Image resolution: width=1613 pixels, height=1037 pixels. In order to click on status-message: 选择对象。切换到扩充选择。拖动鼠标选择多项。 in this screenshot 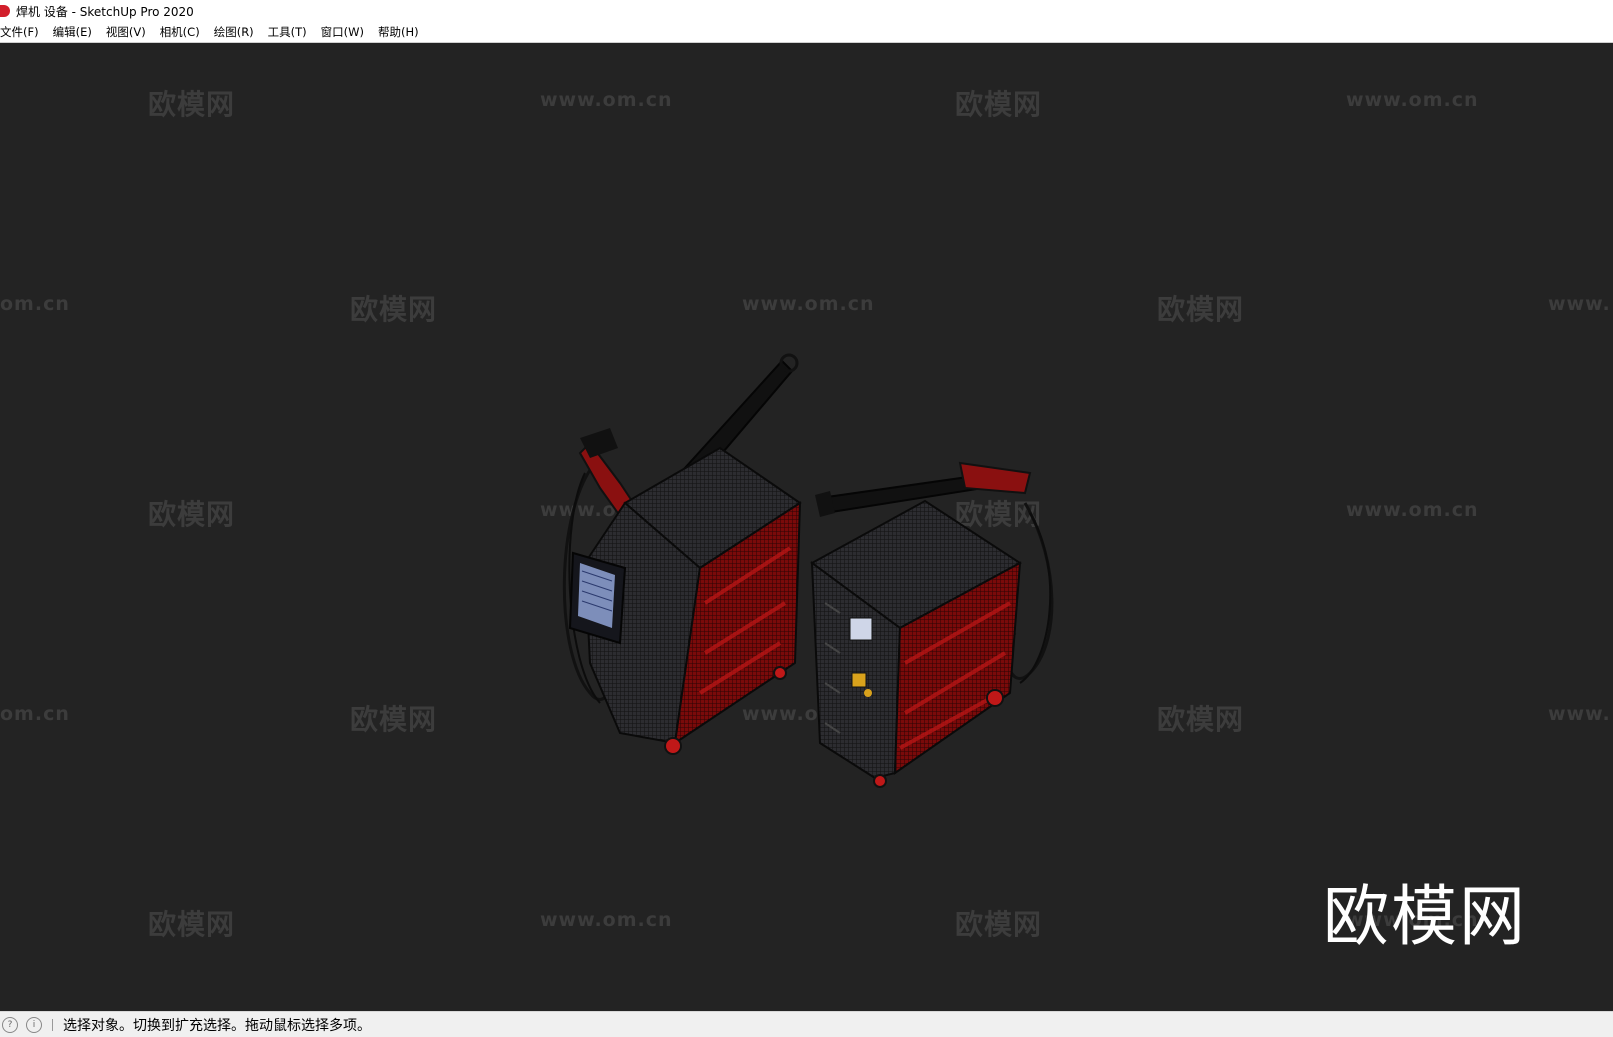, I will do `click(217, 1025)`.